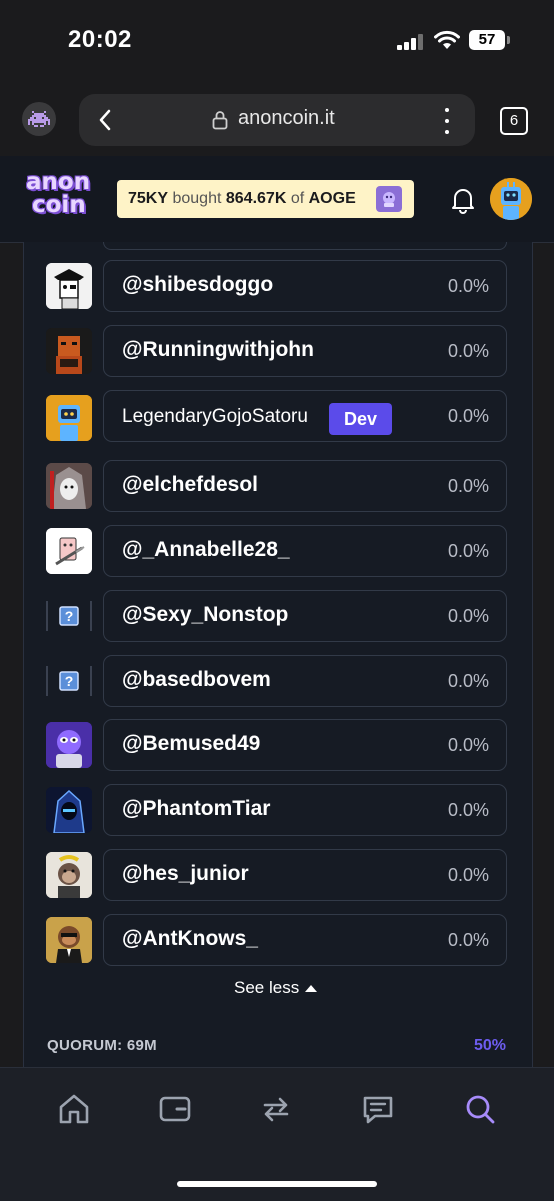  I want to click on logo-line-2: coin, so click(59, 205).